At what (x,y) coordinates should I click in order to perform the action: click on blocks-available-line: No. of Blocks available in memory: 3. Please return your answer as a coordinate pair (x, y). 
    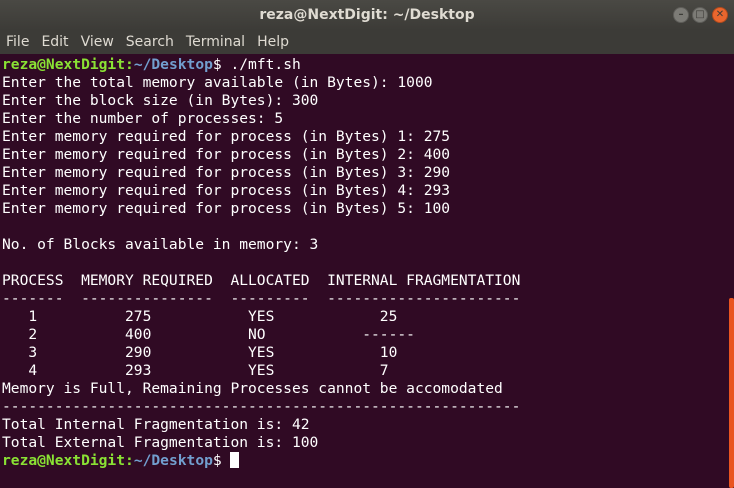
    Looking at the image, I should click on (160, 244).